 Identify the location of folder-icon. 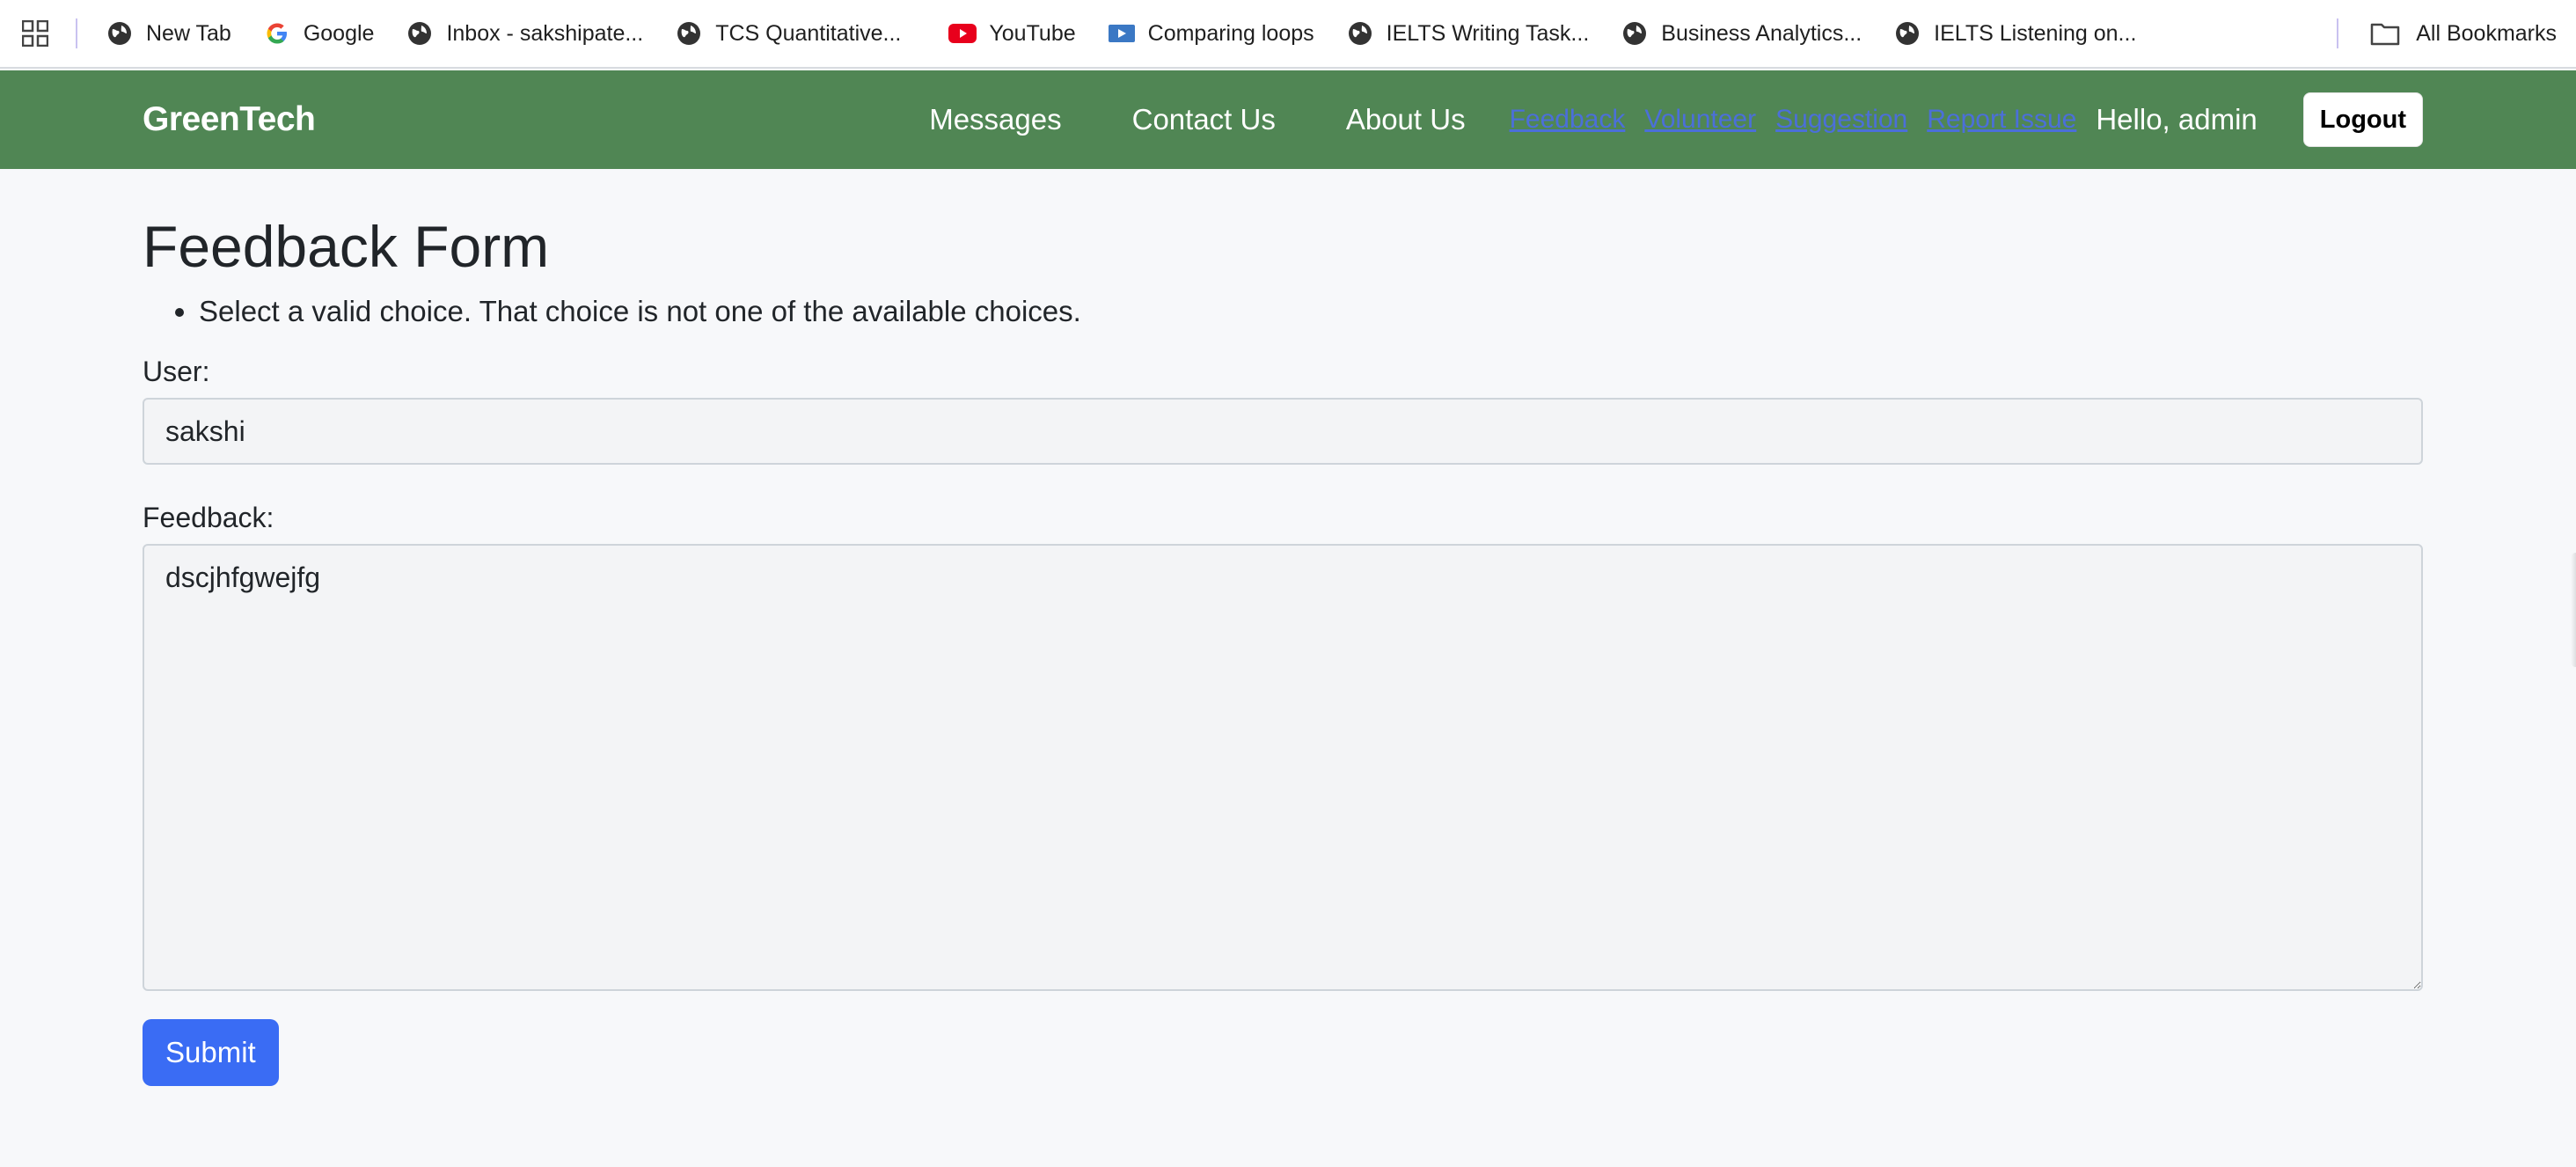
(2386, 33).